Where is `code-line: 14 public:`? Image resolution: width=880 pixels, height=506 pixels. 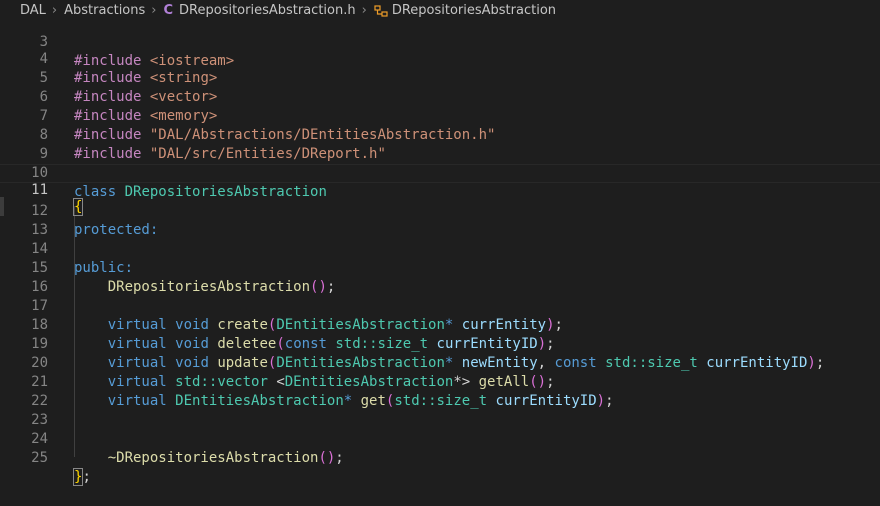 code-line: 14 public: is located at coordinates (440, 248).